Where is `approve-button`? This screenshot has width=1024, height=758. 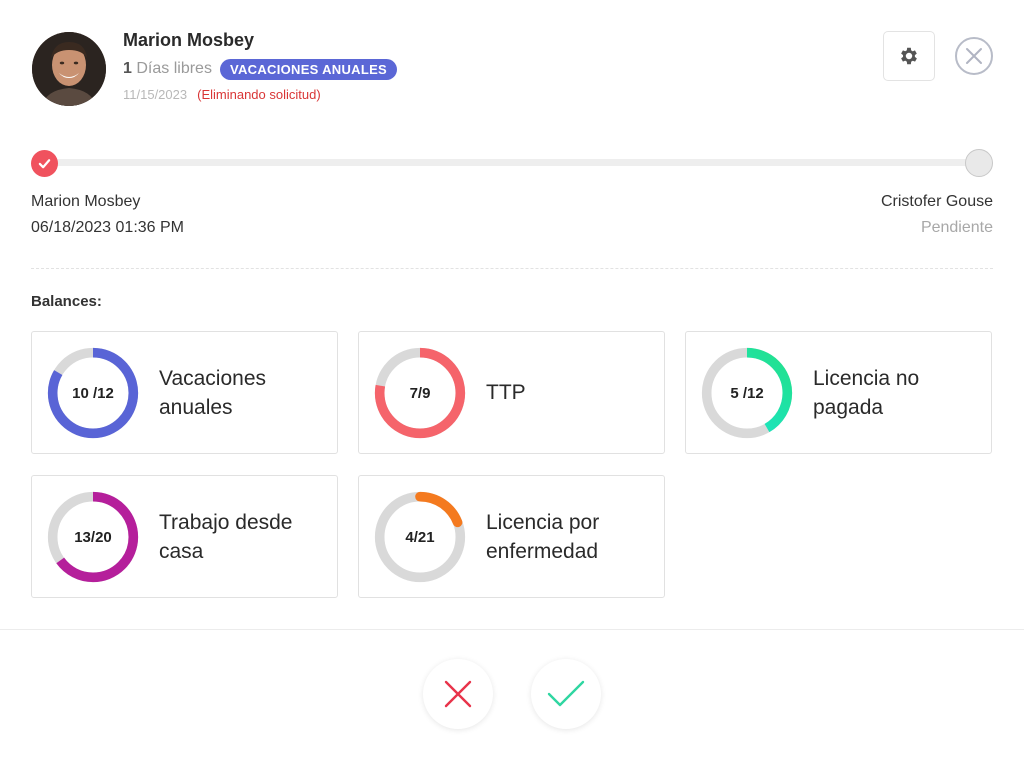 approve-button is located at coordinates (566, 694).